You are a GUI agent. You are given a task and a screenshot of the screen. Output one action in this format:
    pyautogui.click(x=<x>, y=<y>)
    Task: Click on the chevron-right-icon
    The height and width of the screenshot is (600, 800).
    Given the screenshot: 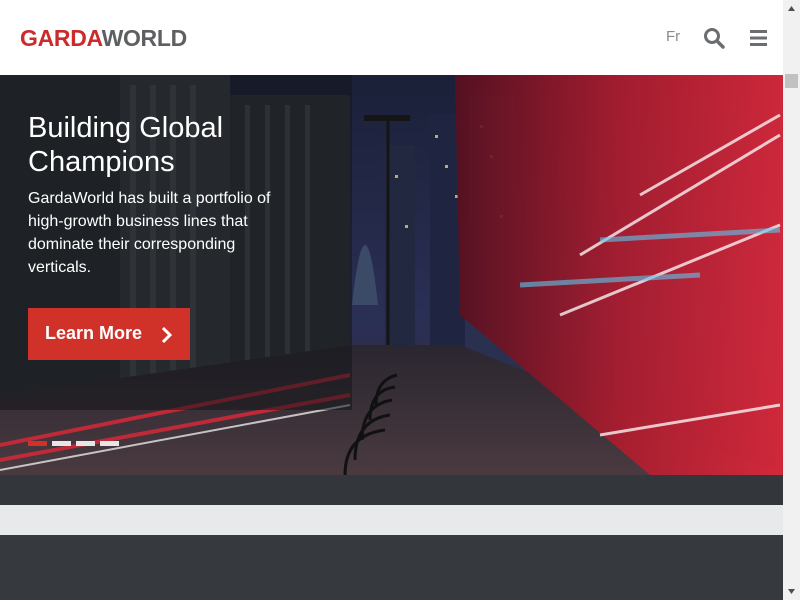 What is the action you would take?
    pyautogui.click(x=167, y=335)
    